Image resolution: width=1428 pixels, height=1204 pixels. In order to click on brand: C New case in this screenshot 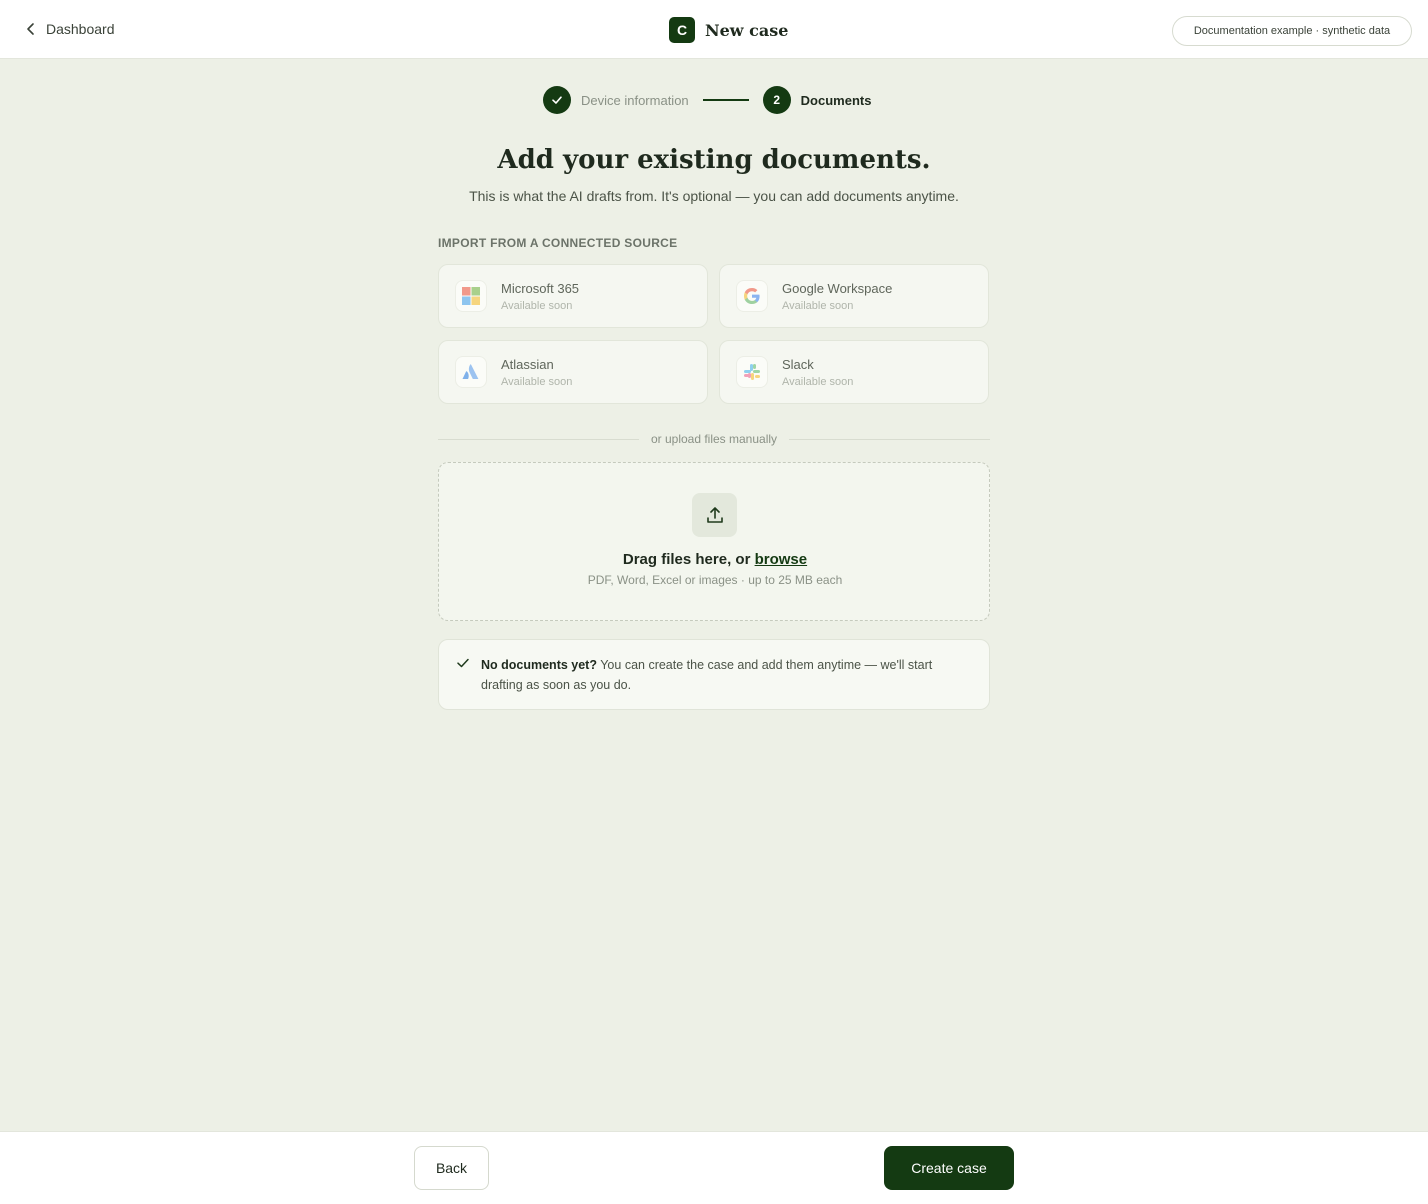, I will do `click(728, 30)`.